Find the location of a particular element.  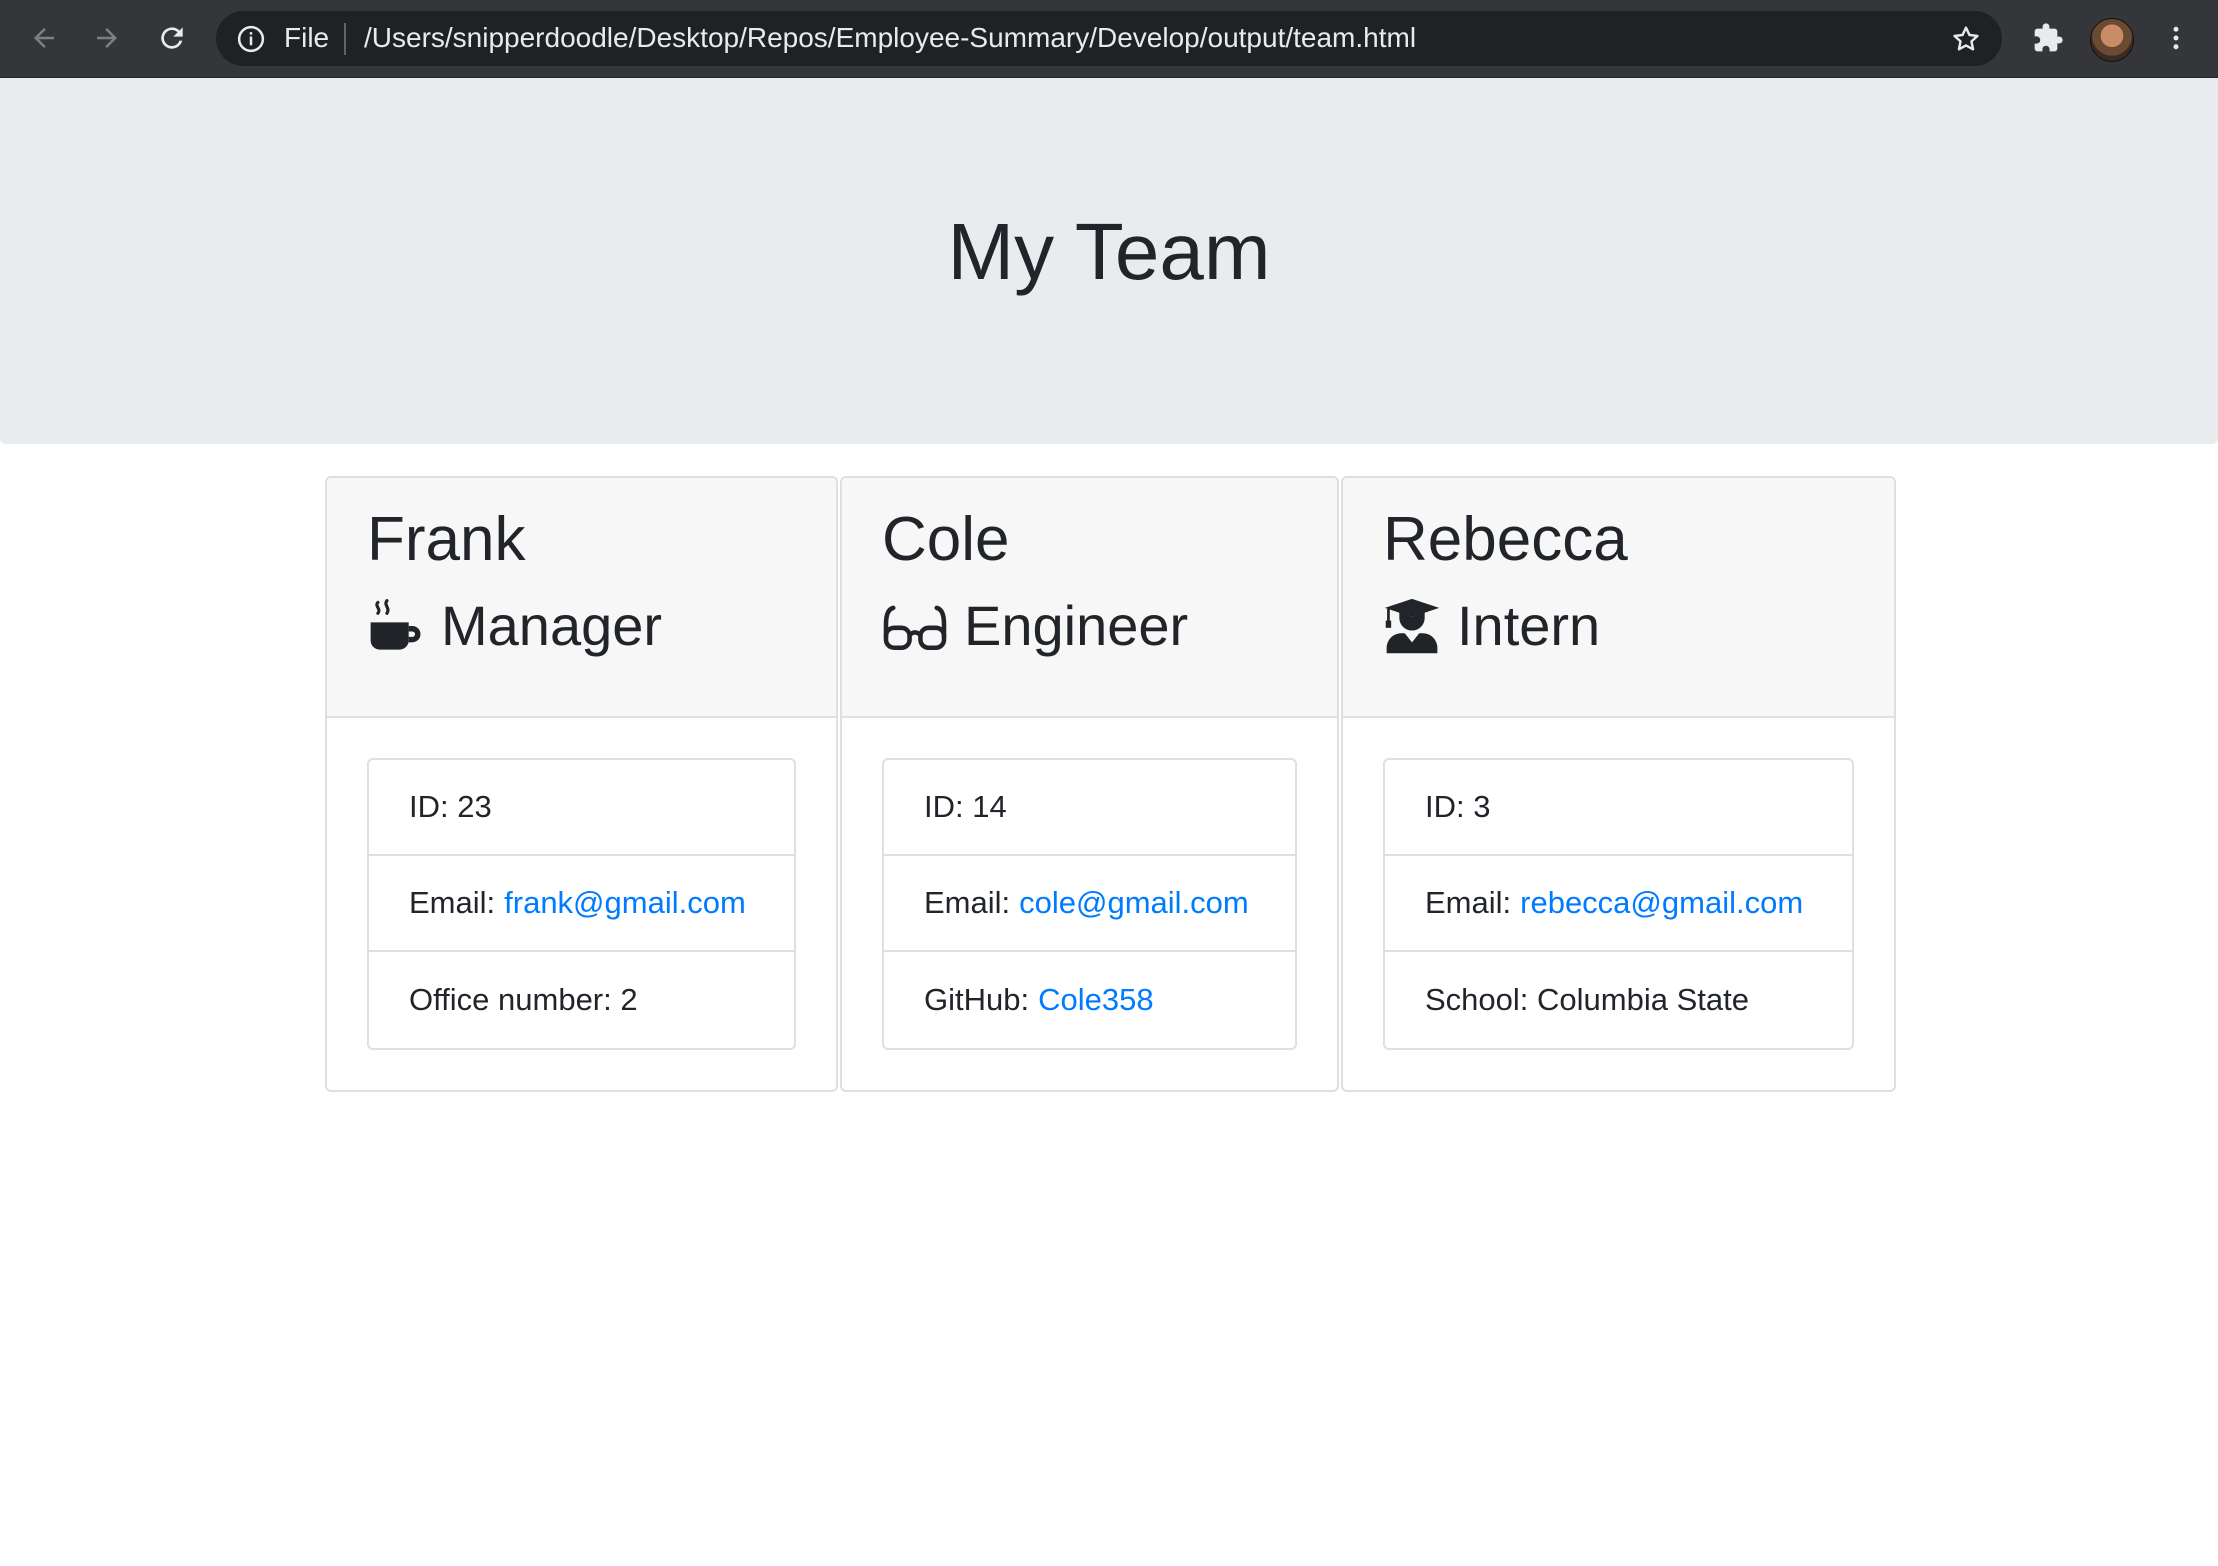

employee-role: Manager is located at coordinates (601, 626).